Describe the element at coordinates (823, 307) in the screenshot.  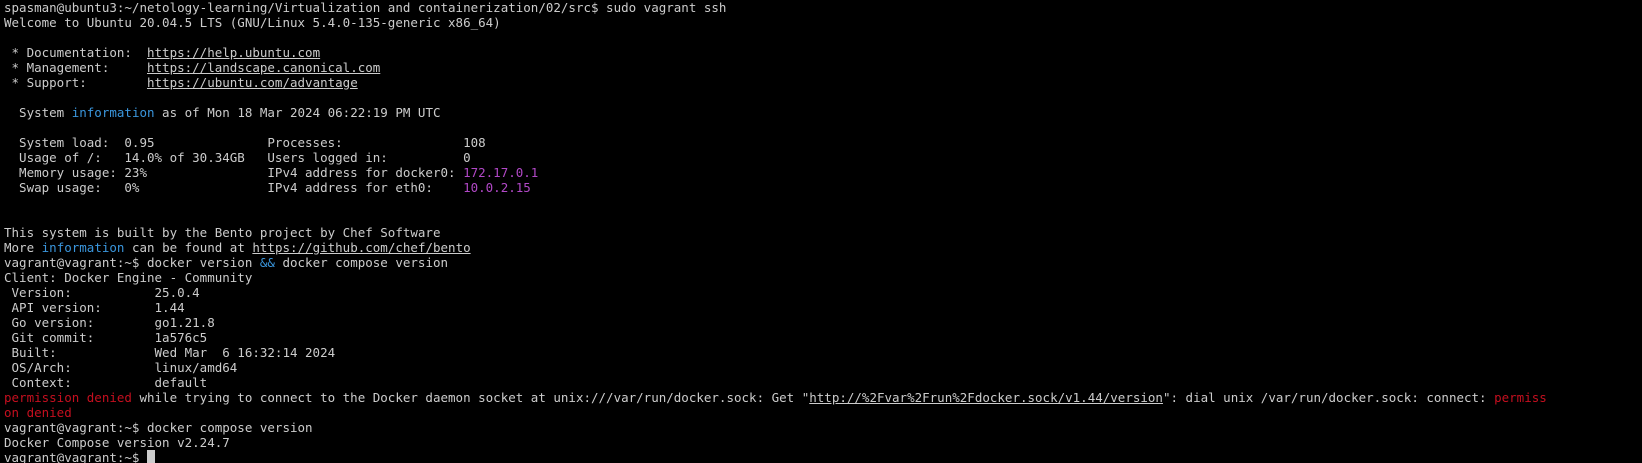
I see `terminal-line: API version: 1.44` at that location.